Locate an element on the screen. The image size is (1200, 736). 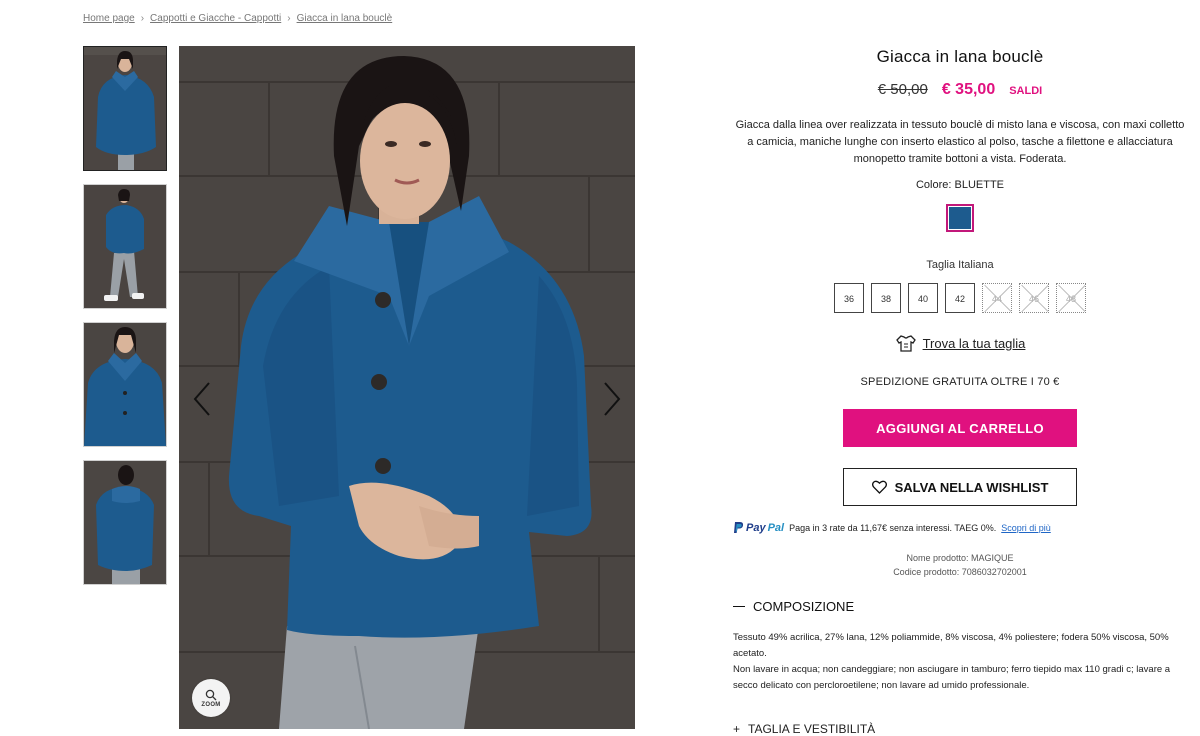
expand-plus-icon: + is located at coordinates (737, 729).